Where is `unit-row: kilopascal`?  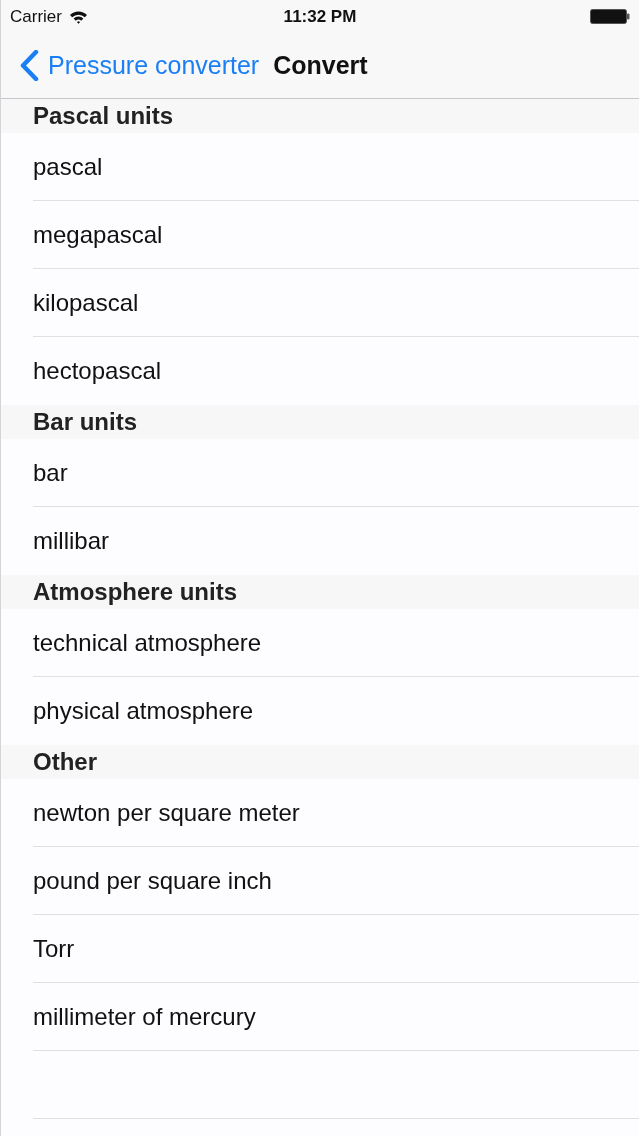
unit-row: kilopascal is located at coordinates (320, 302).